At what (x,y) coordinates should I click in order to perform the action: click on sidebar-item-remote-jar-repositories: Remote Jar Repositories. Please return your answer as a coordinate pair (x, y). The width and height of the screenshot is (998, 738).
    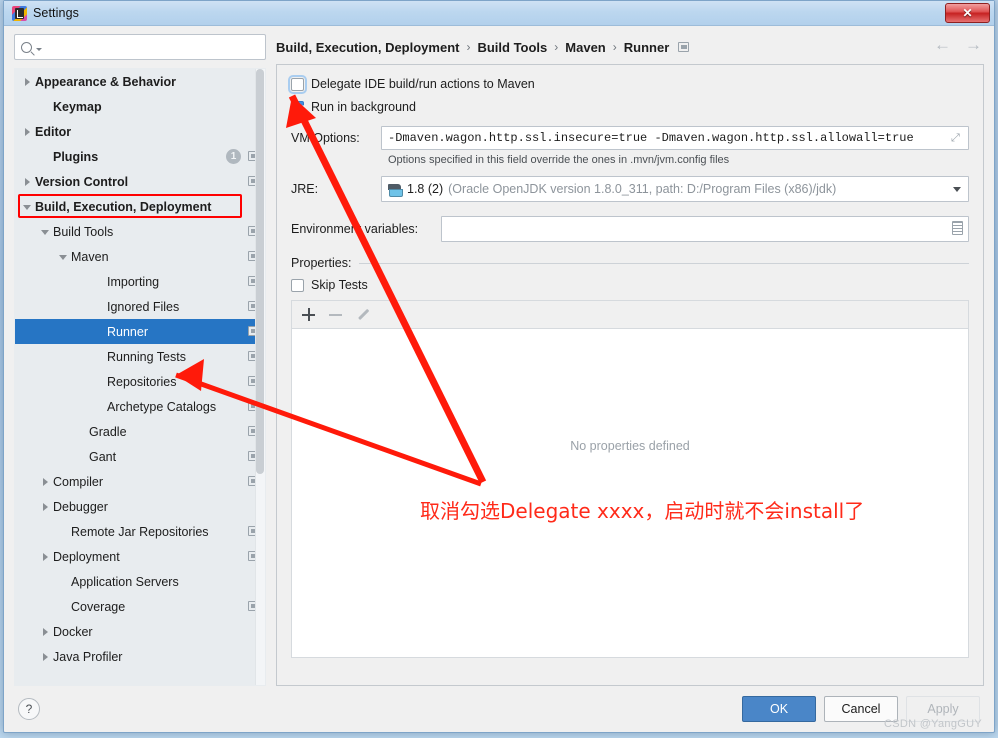
    Looking at the image, I should click on (140, 531).